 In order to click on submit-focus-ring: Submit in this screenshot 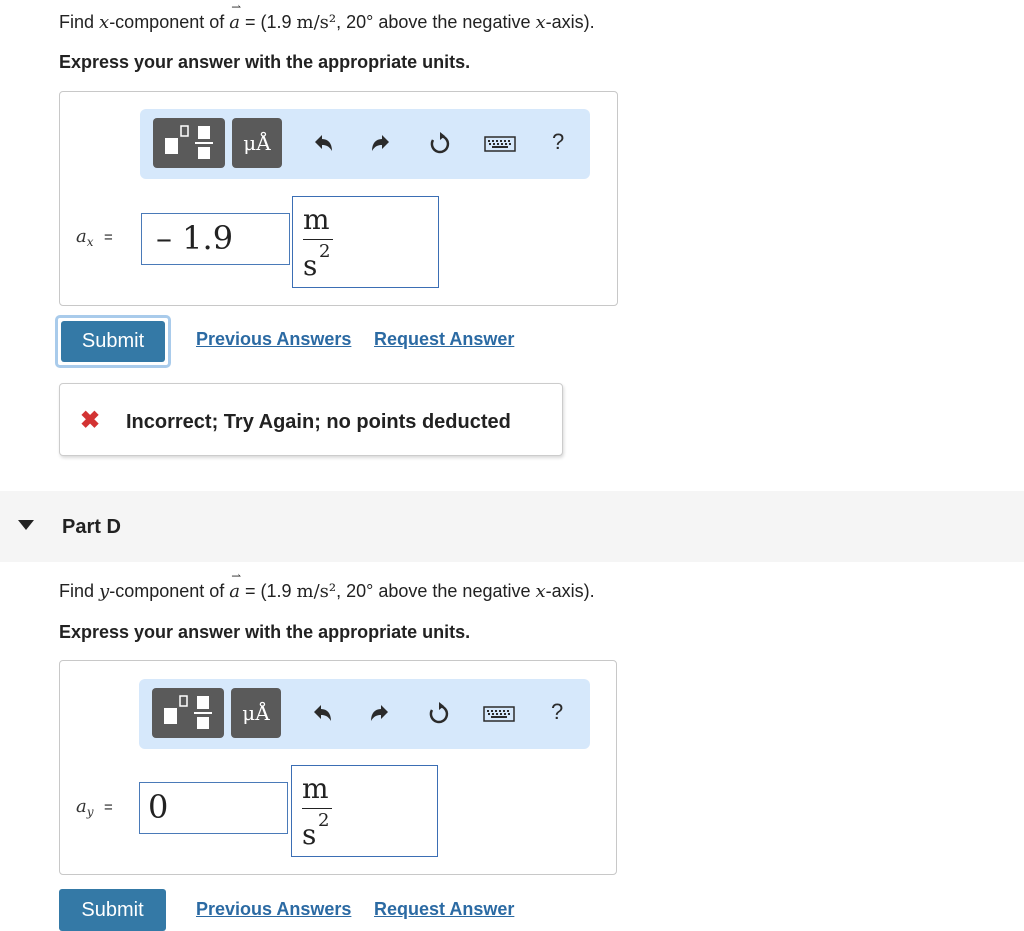, I will do `click(113, 341)`.